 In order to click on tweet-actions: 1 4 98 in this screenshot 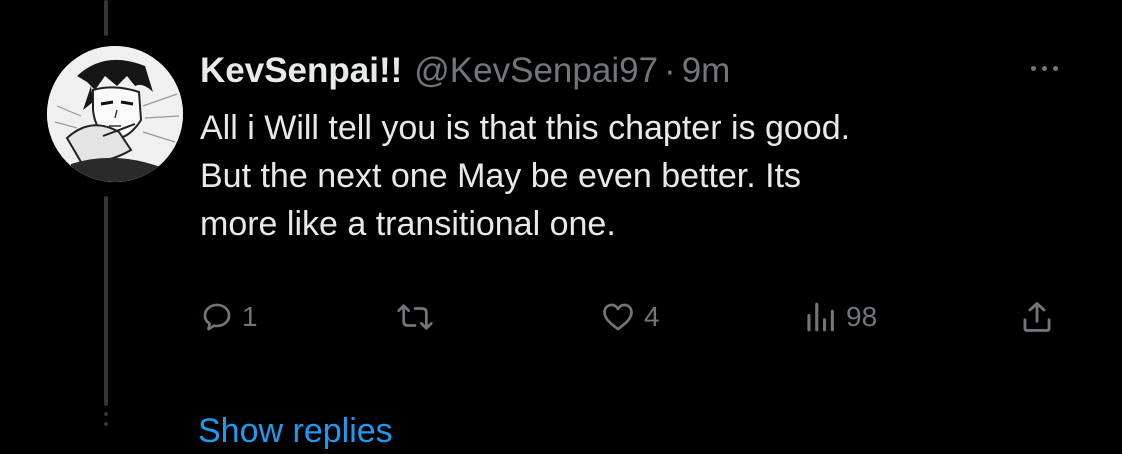, I will do `click(635, 317)`.